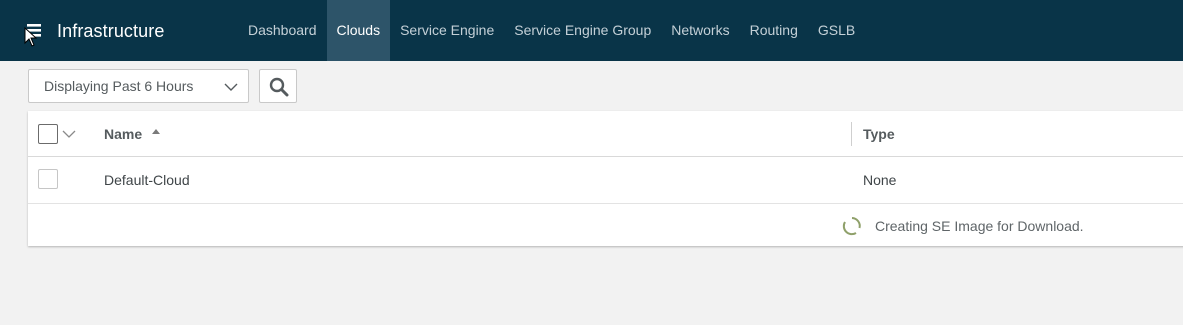 The width and height of the screenshot is (1183, 325). Describe the element at coordinates (48, 134) in the screenshot. I see `select-all-checkbox` at that location.